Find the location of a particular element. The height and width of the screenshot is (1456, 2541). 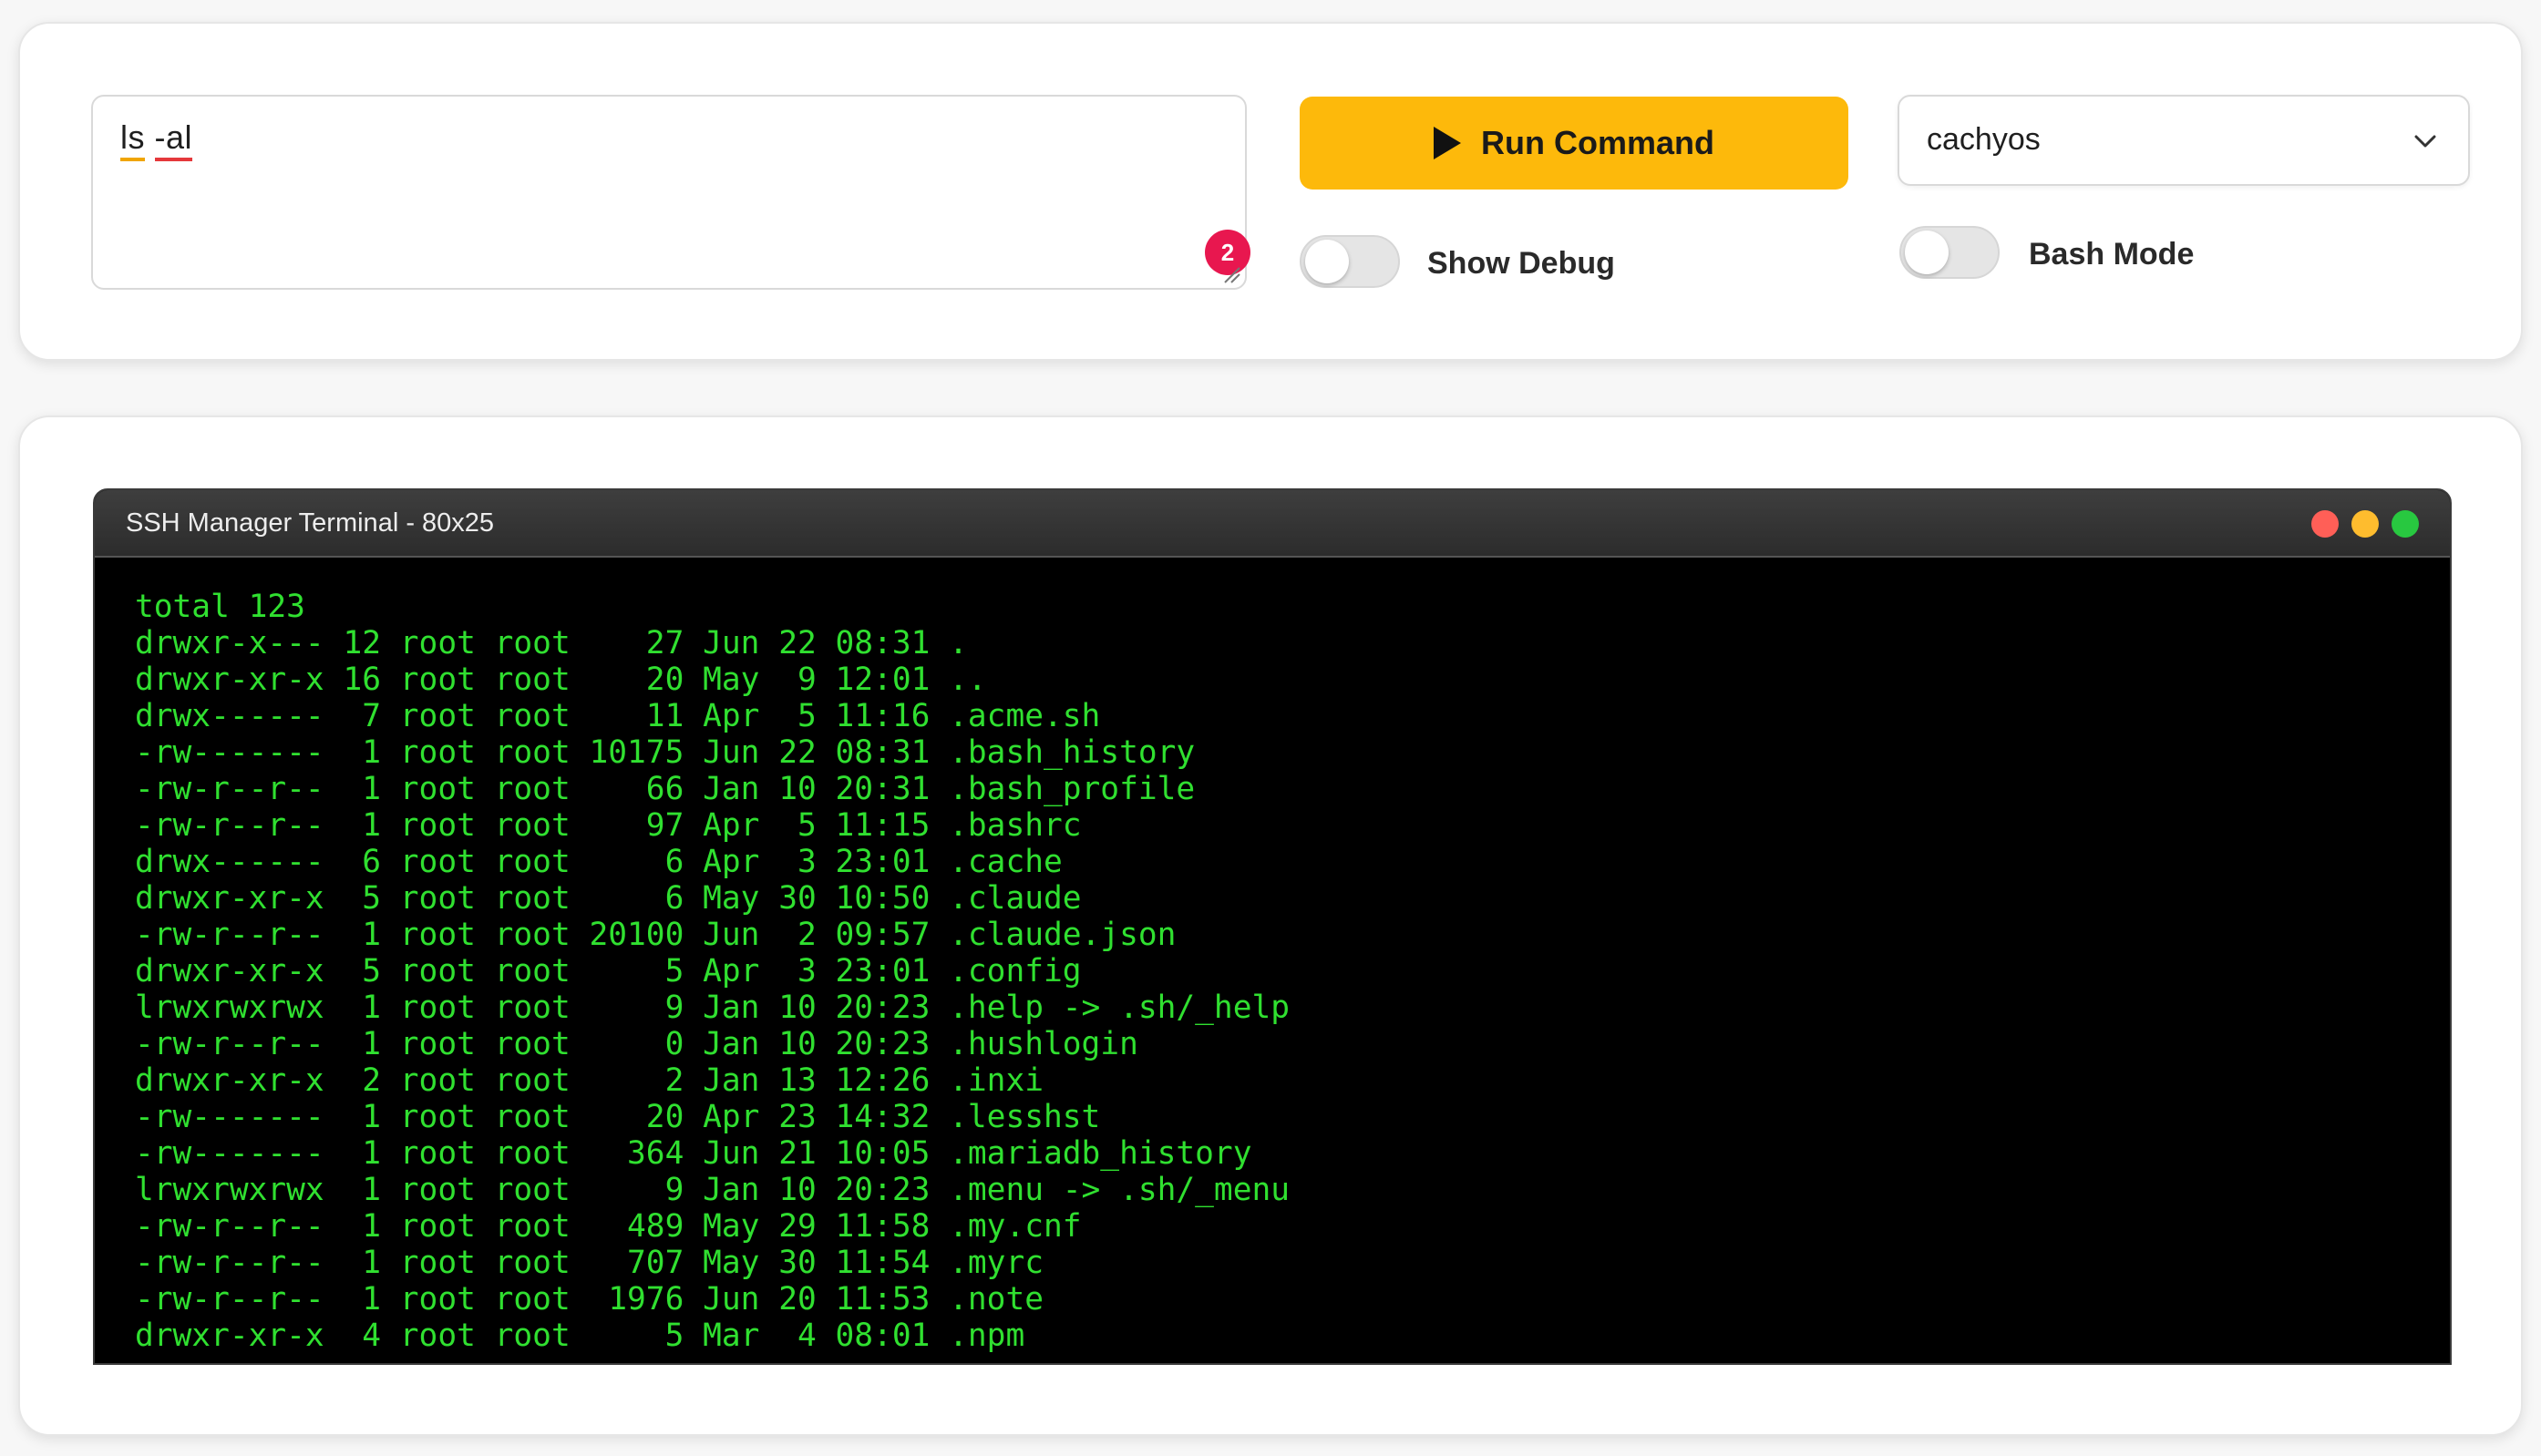

bash-mode-label: Bash Mode is located at coordinates (2112, 255).